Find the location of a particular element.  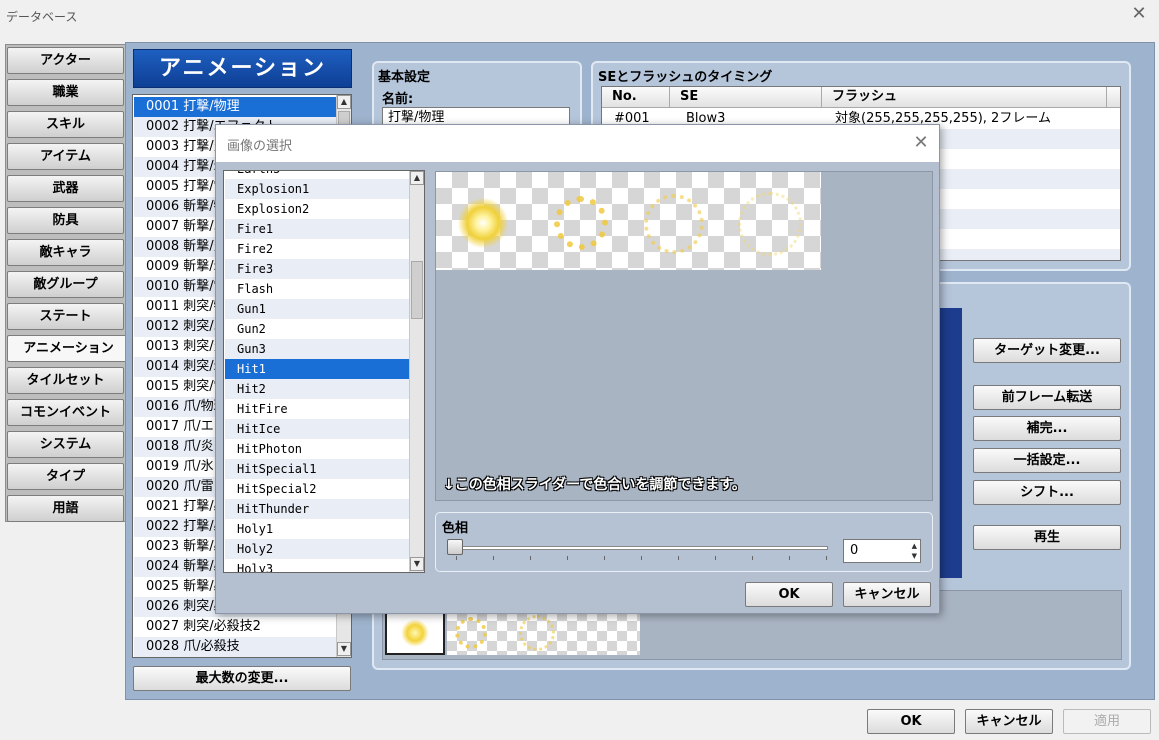

file-item: Fire3 is located at coordinates (317, 269).